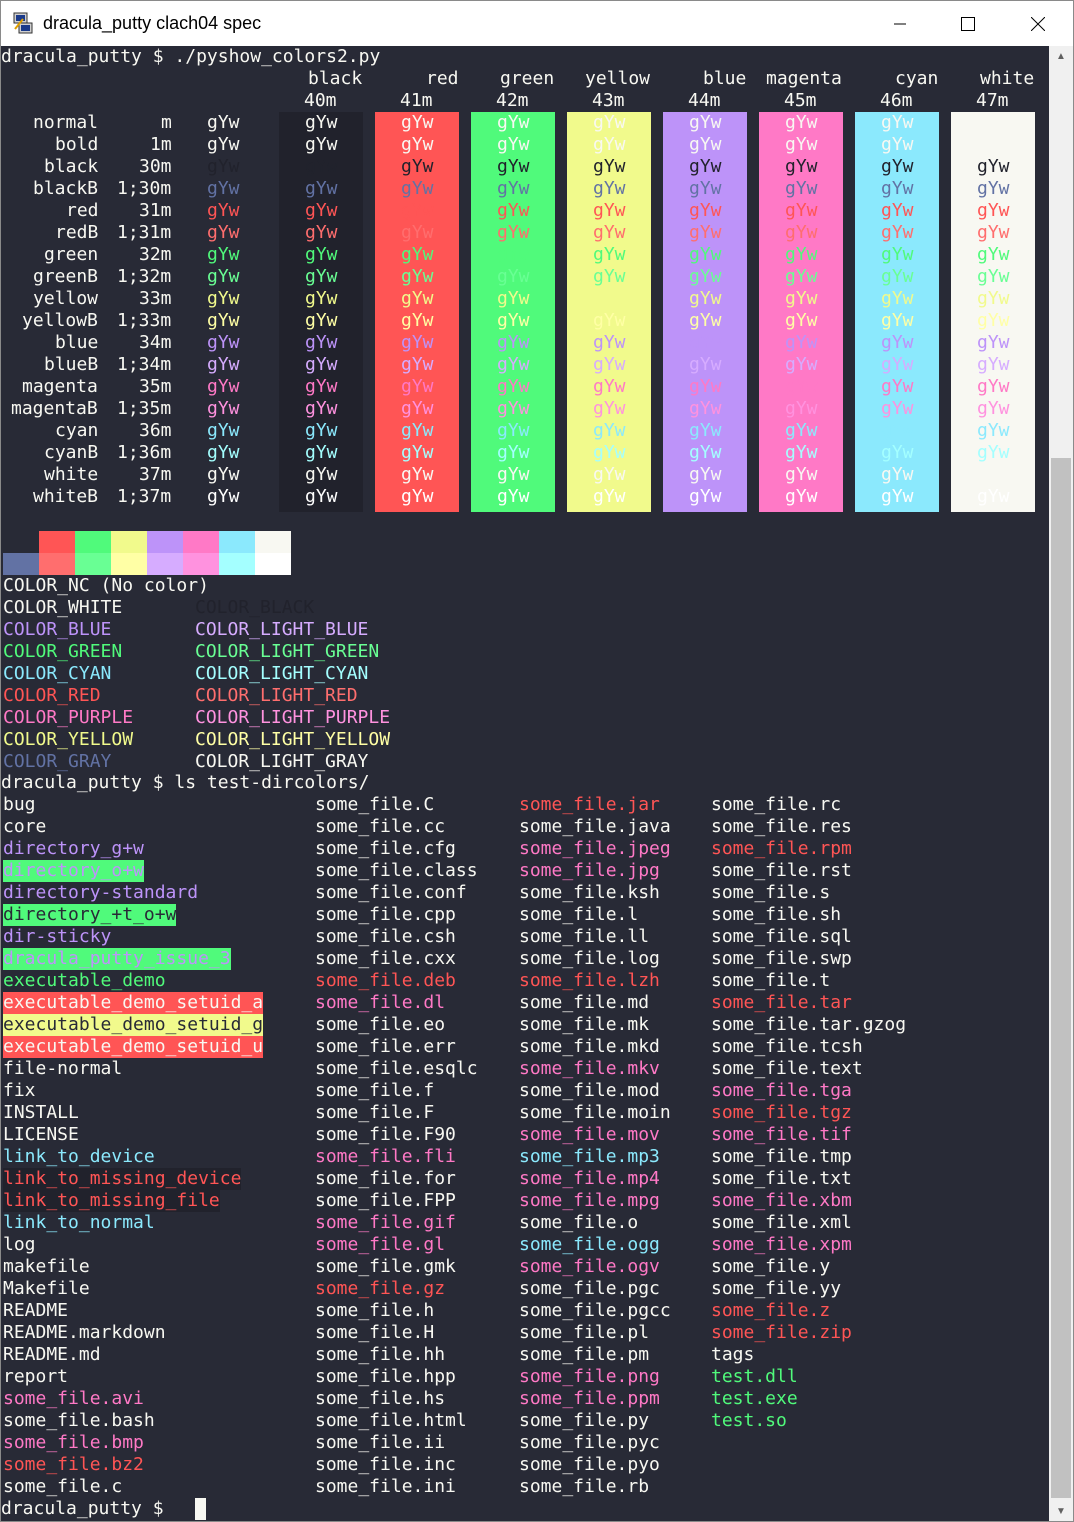 The width and height of the screenshot is (1074, 1522). I want to click on ls-entry: test.dll, so click(754, 1376).